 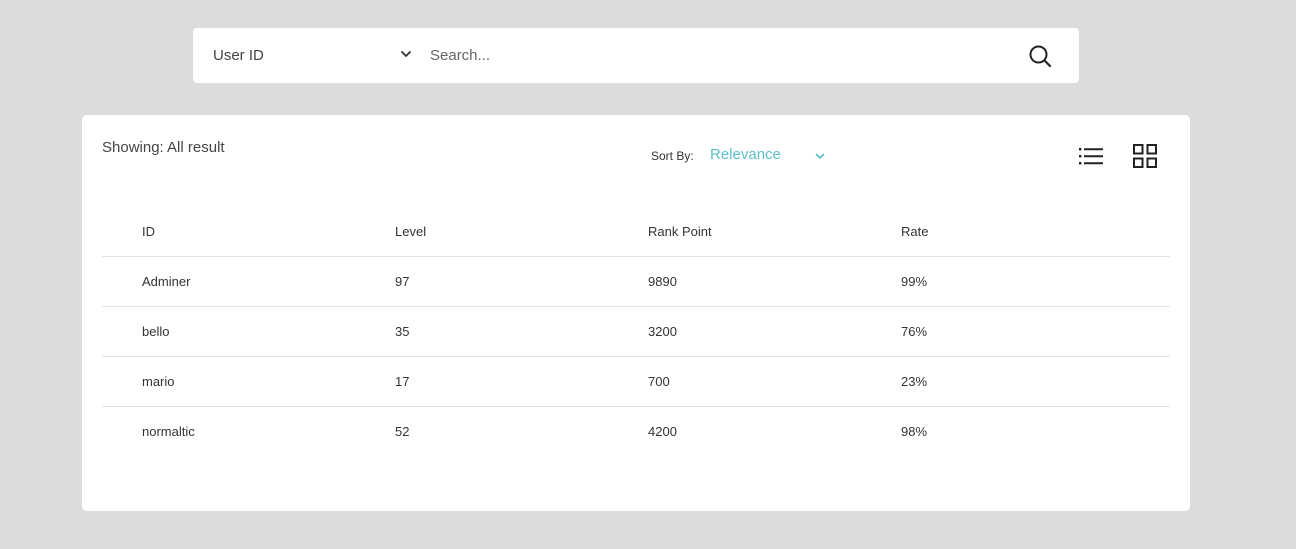 I want to click on table-row: mario 17 700 23%, so click(x=636, y=382).